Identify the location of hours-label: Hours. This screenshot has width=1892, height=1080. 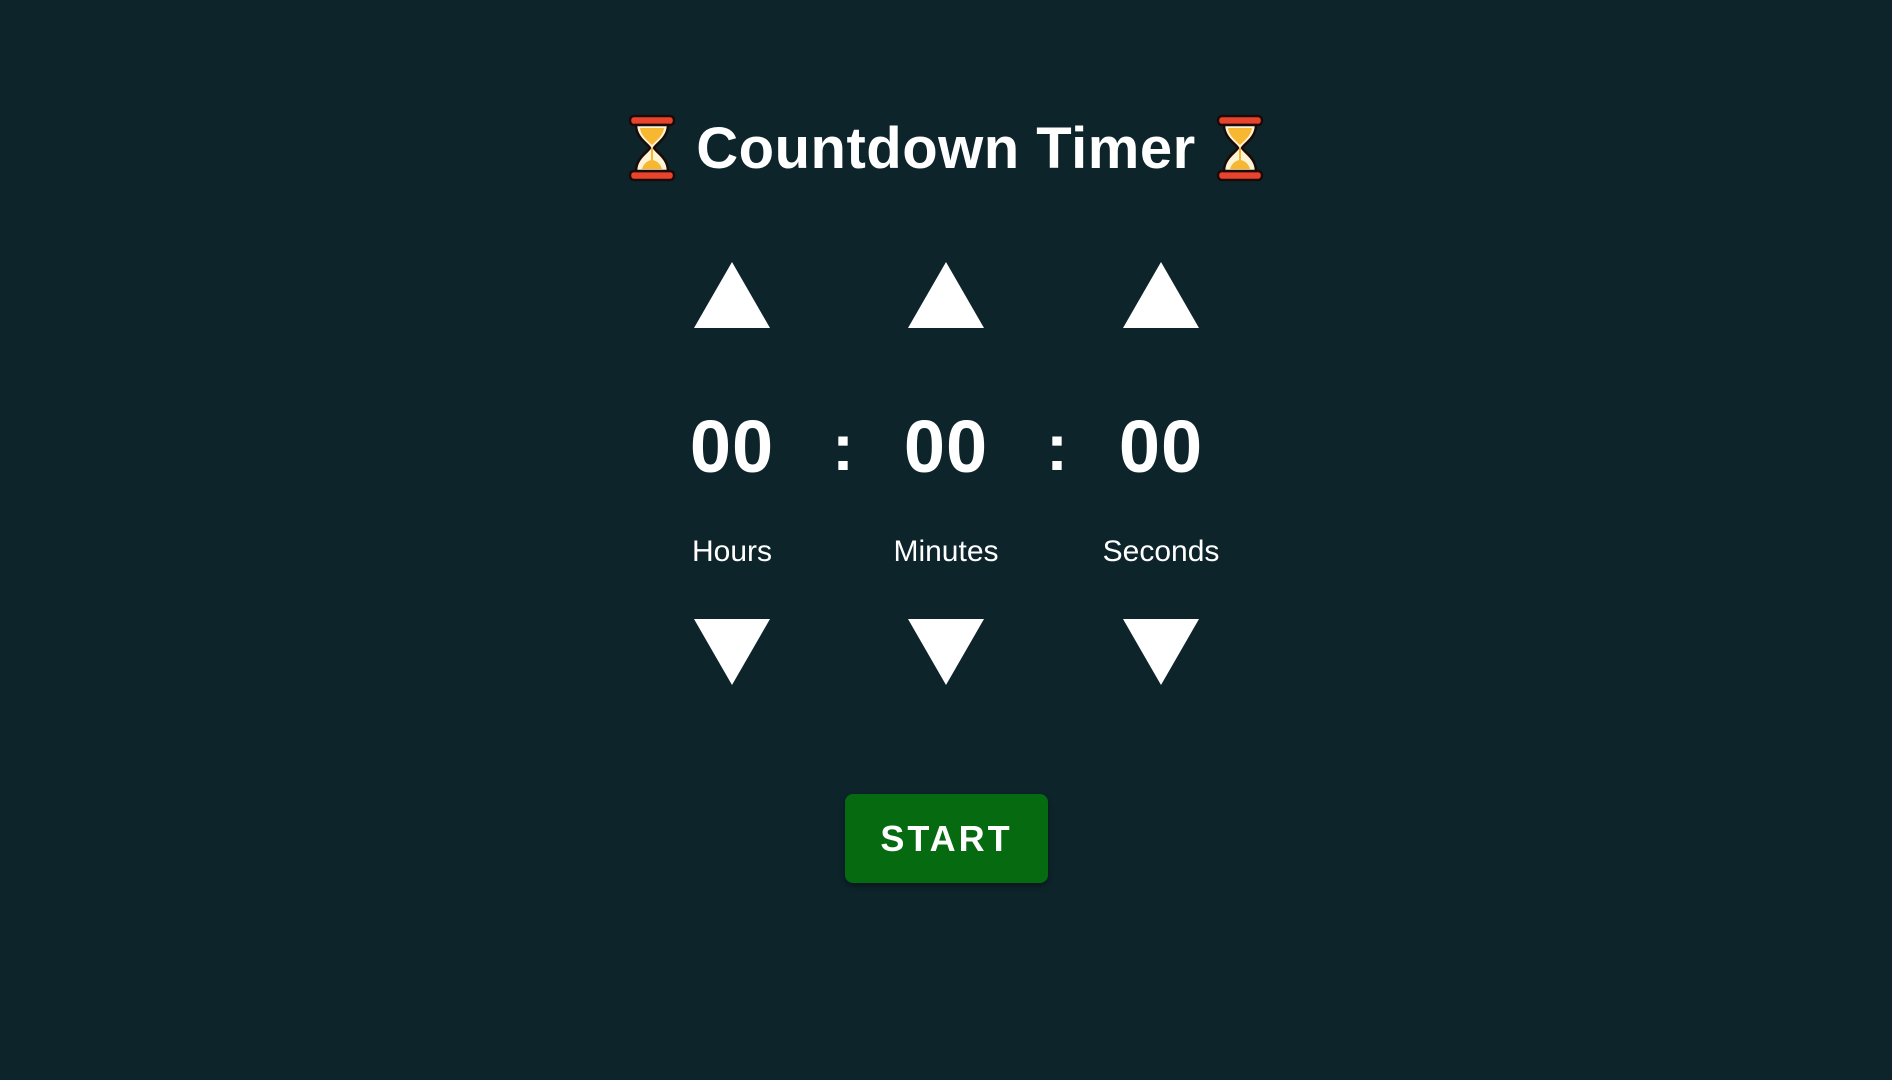
(732, 551).